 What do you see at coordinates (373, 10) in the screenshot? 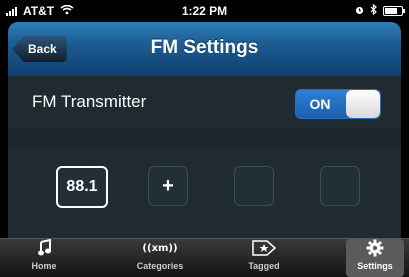
I see `bluetooth-icon` at bounding box center [373, 10].